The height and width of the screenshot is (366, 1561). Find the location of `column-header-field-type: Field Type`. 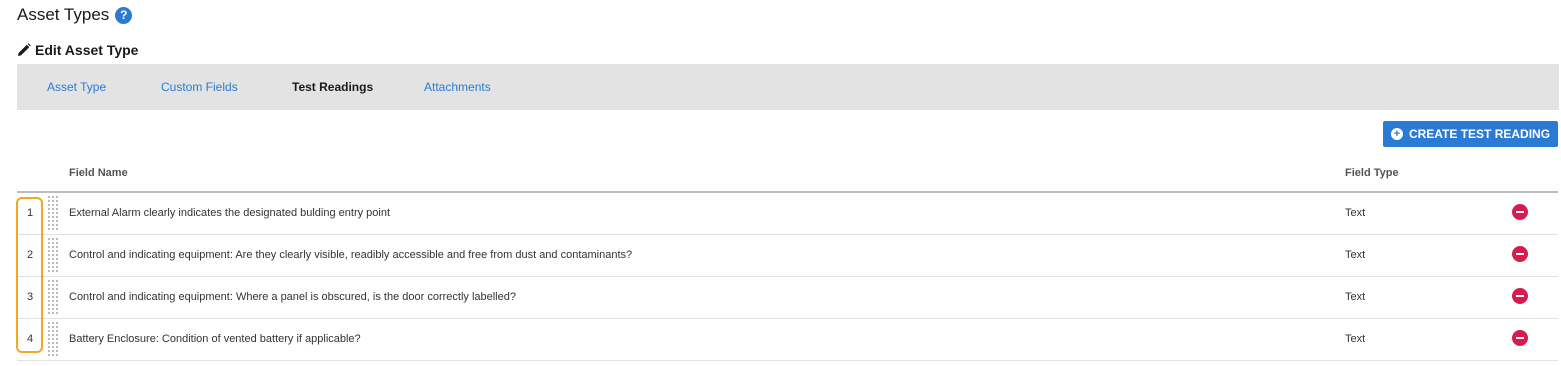

column-header-field-type: Field Type is located at coordinates (1372, 173).